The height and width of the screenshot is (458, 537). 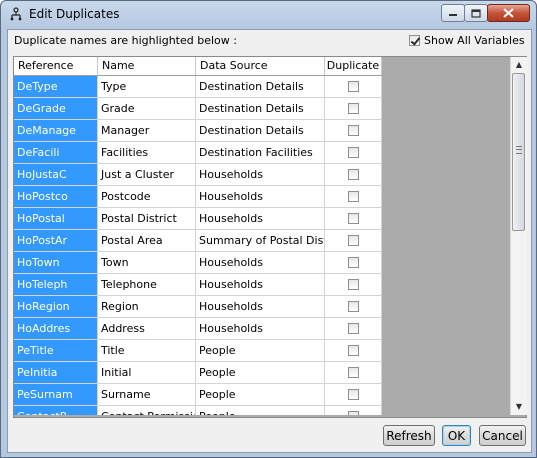 I want to click on ok-button: OK, so click(x=456, y=435).